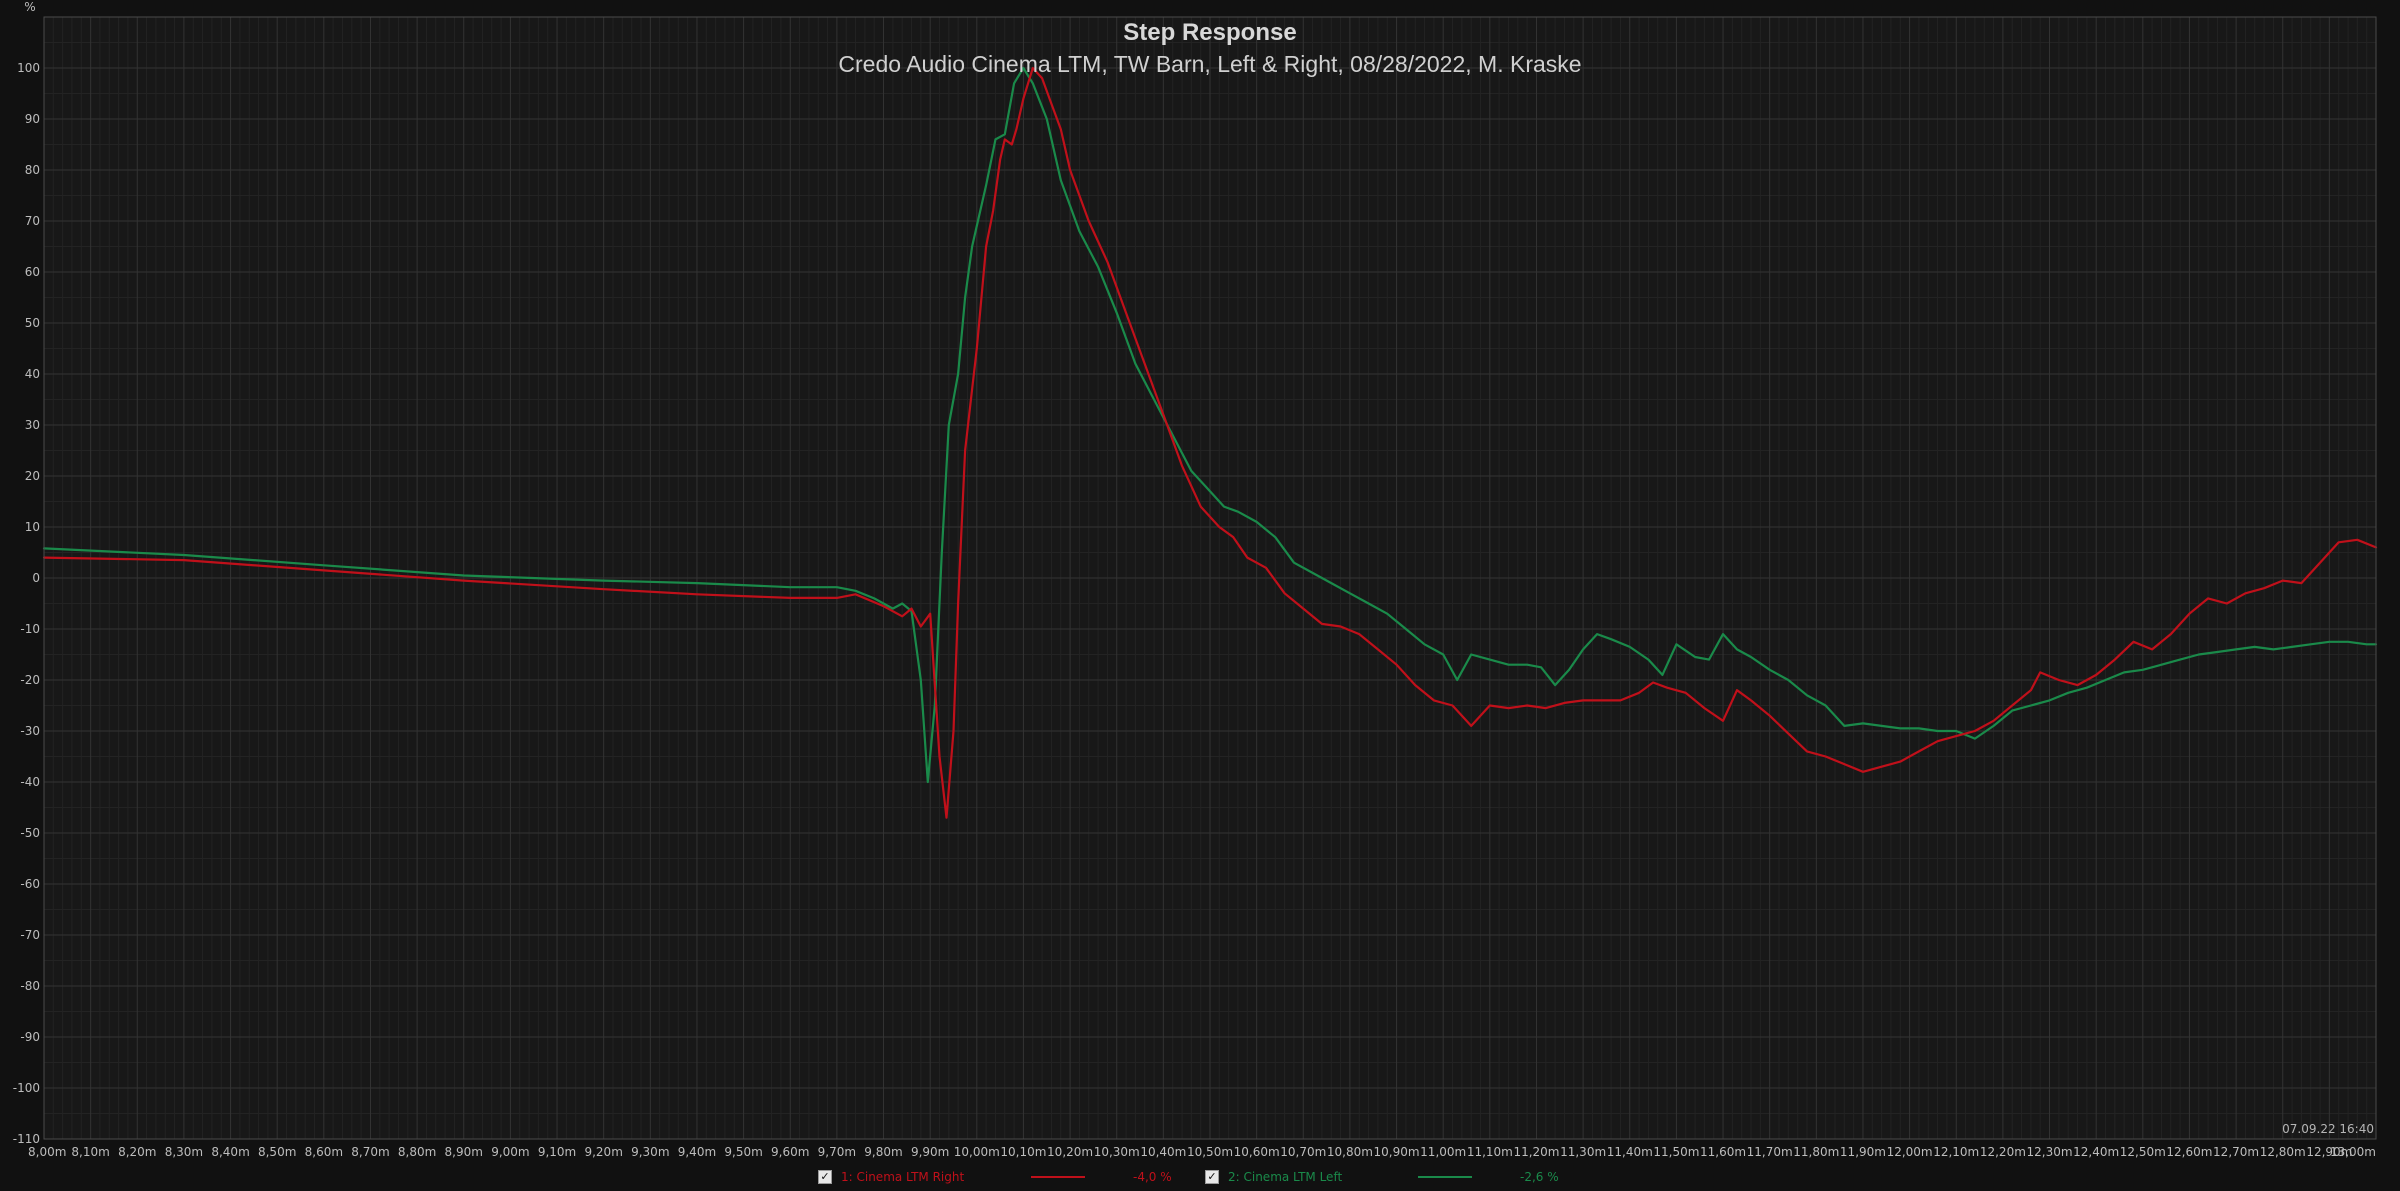 The width and height of the screenshot is (2400, 1191). Describe the element at coordinates (30, 884) in the screenshot. I see `y-tick-label: -60` at that location.